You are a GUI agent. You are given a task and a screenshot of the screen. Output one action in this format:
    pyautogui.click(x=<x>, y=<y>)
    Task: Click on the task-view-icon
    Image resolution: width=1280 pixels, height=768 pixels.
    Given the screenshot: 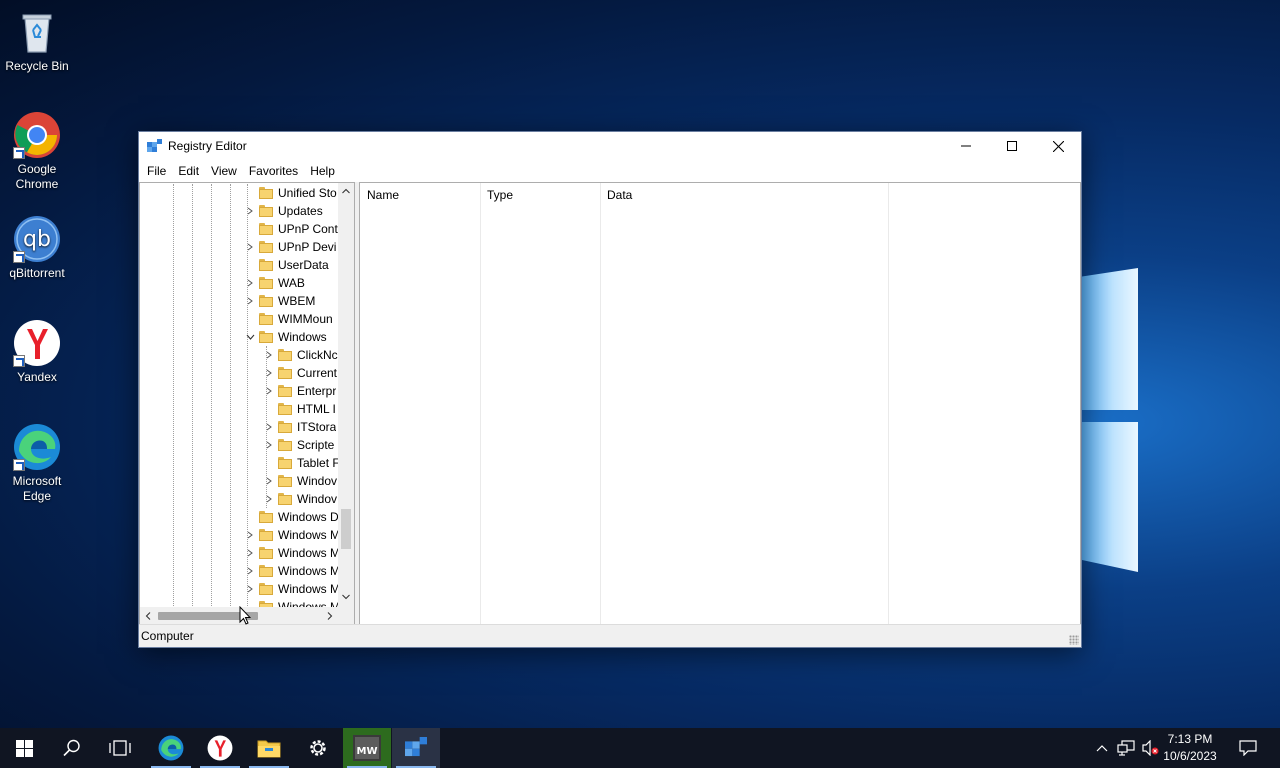 What is the action you would take?
    pyautogui.click(x=120, y=748)
    